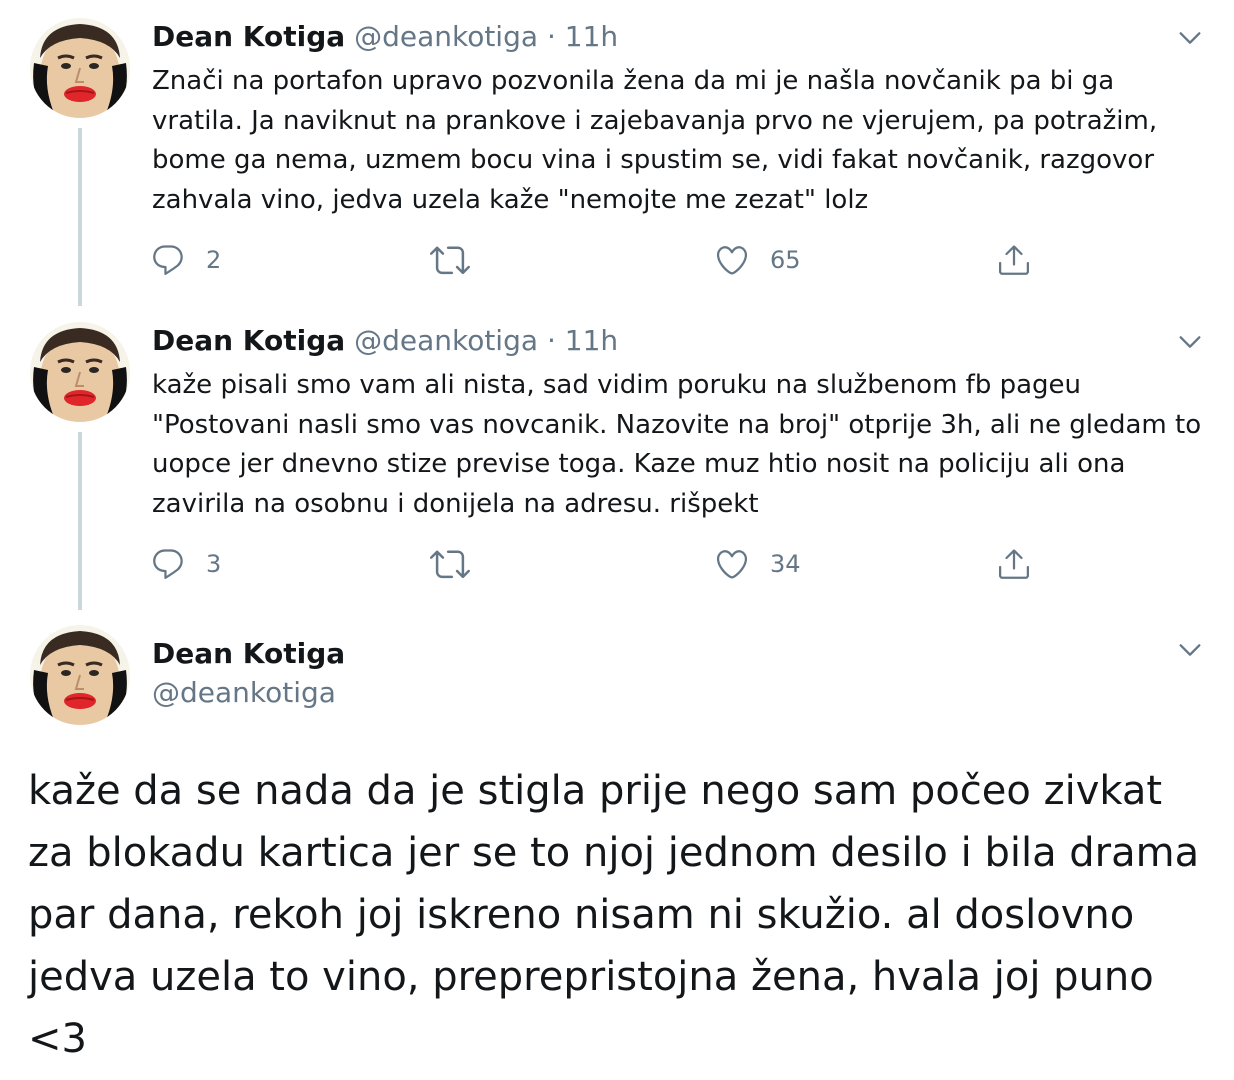 This screenshot has width=1234, height=1080. I want to click on reply-count: 3, so click(214, 564).